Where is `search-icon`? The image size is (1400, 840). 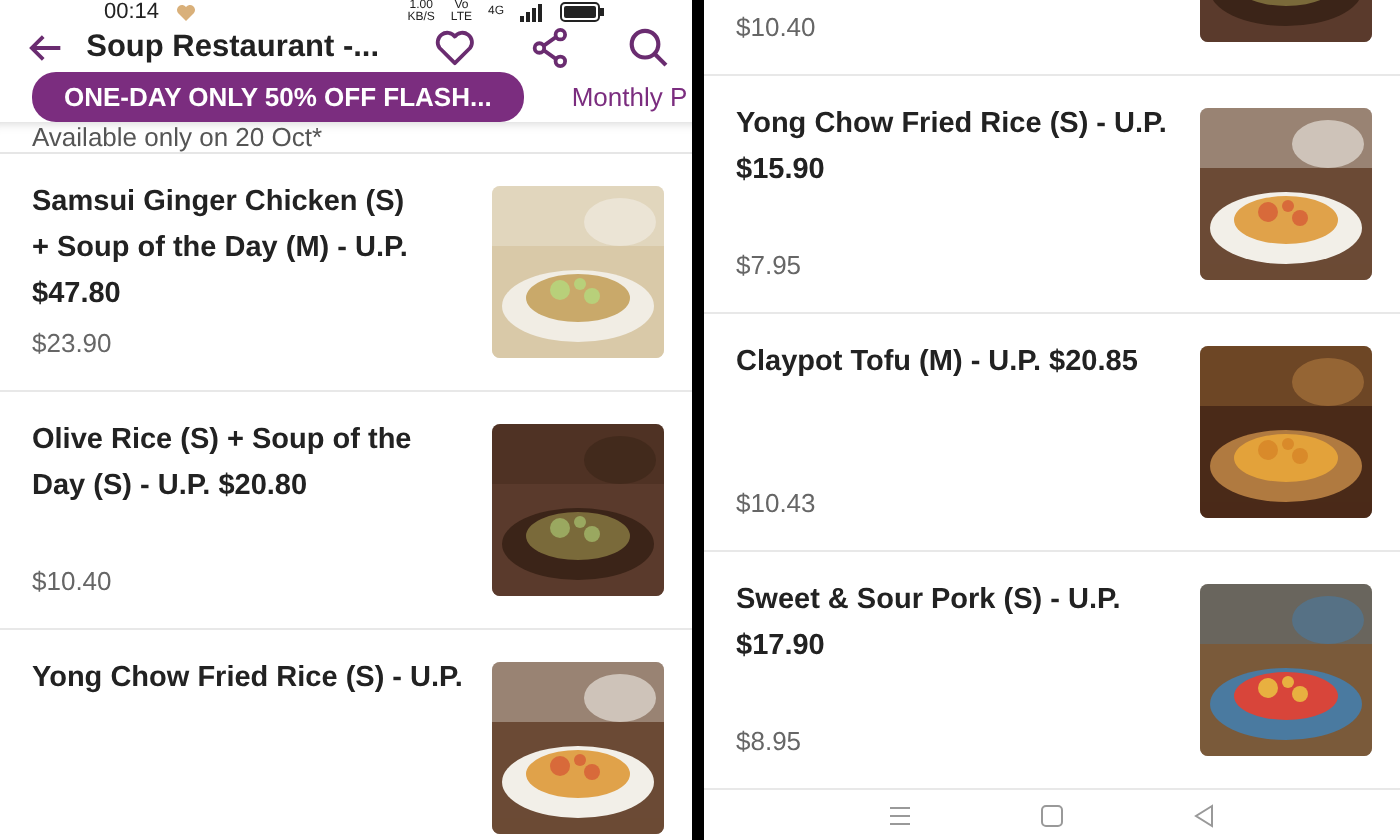 search-icon is located at coordinates (649, 48).